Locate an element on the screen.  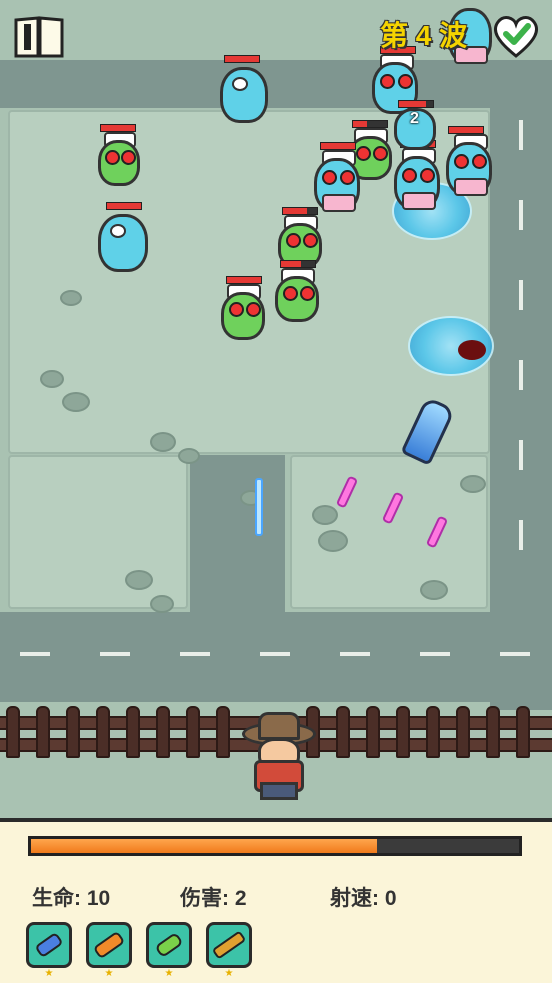
laser-projectile is located at coordinates (259, 507).